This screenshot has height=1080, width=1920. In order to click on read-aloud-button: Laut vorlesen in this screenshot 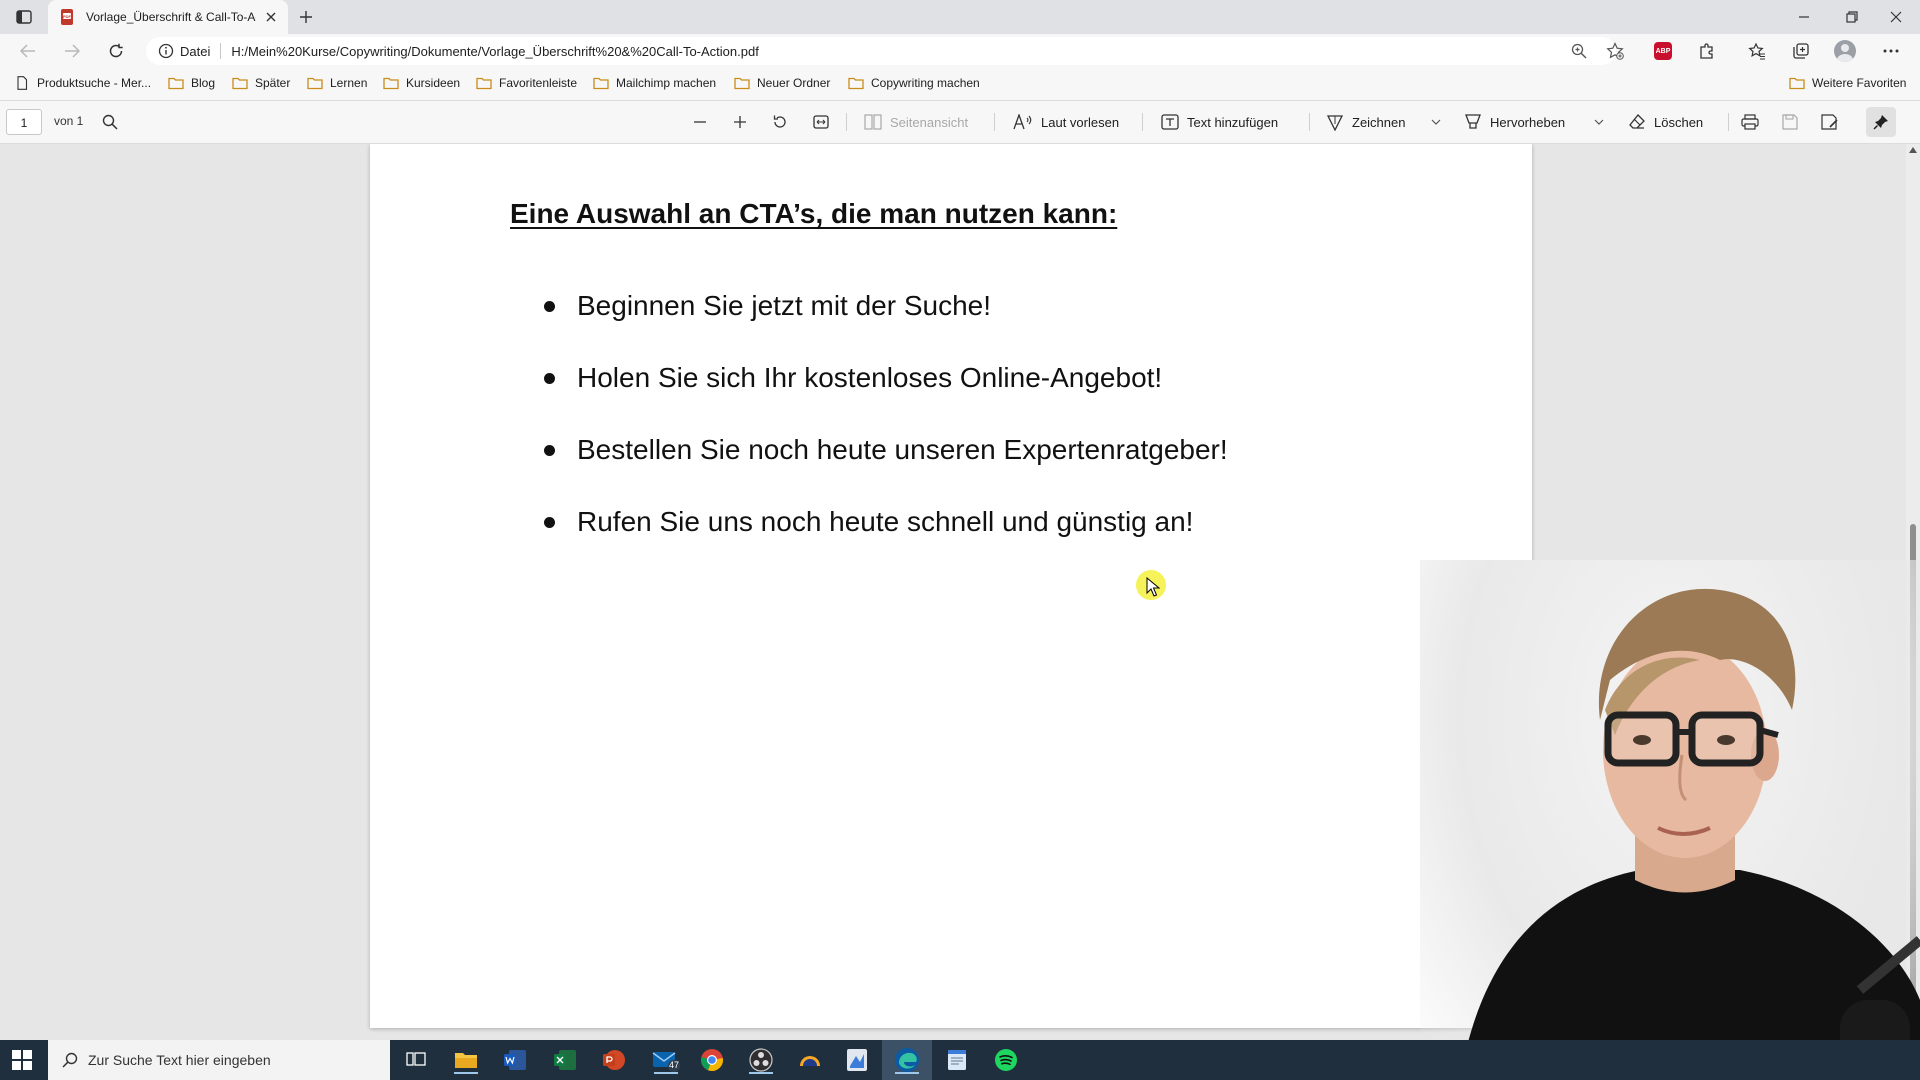, I will do `click(1066, 122)`.